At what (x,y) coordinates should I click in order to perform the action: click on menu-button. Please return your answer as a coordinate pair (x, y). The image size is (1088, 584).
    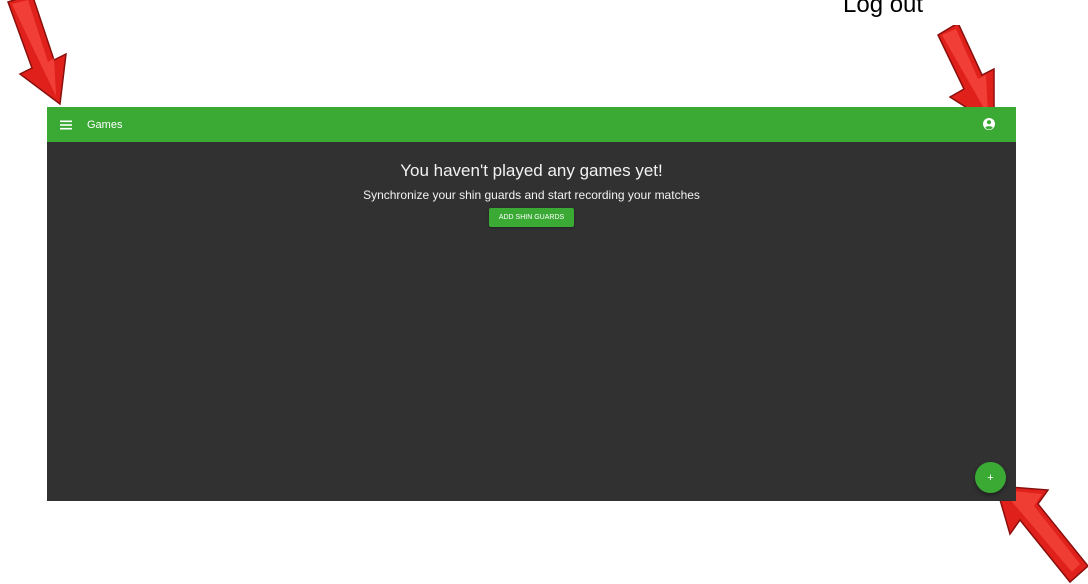
    Looking at the image, I should click on (66, 125).